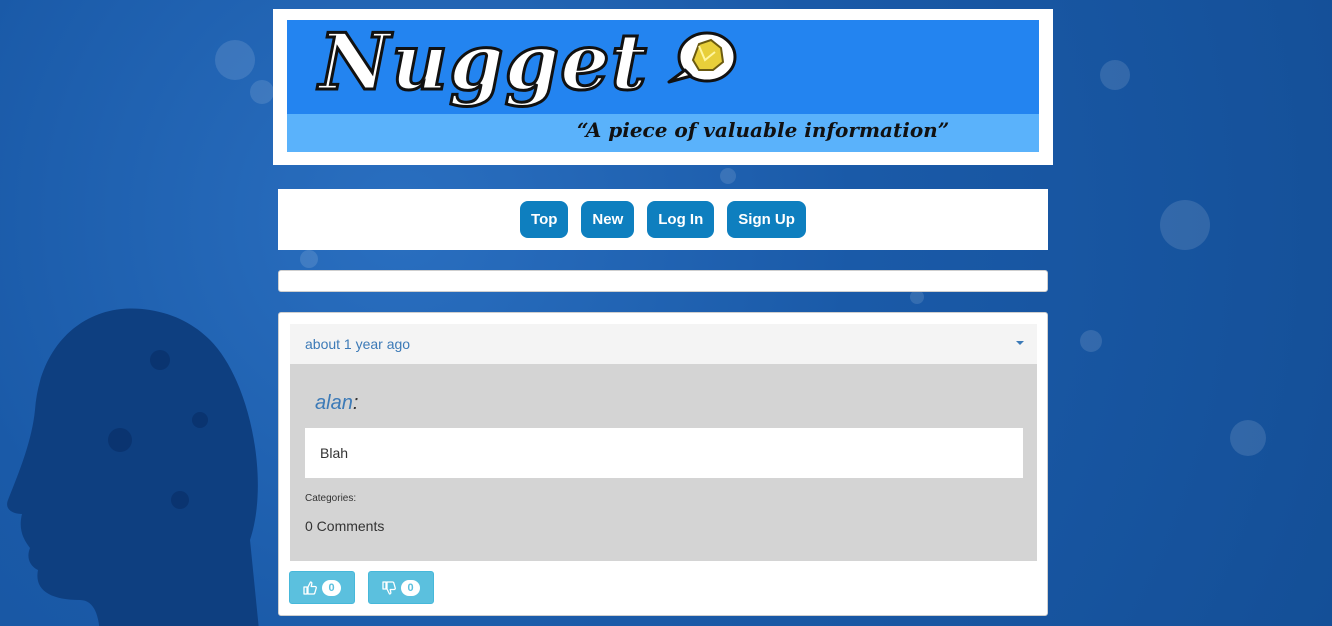 The width and height of the screenshot is (1332, 626). What do you see at coordinates (702, 57) in the screenshot?
I see `nugget-speech-bubble-icon` at bounding box center [702, 57].